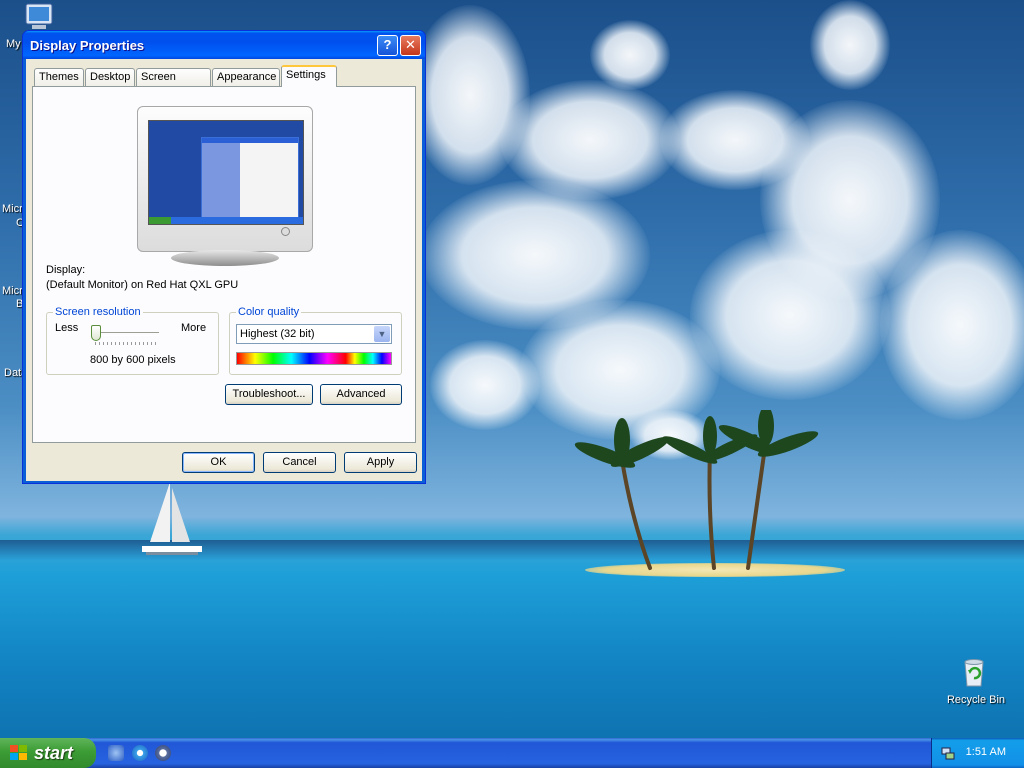 The width and height of the screenshot is (1024, 768). I want to click on color-quality-select: Highest (32 bit) ▼, so click(314, 334).